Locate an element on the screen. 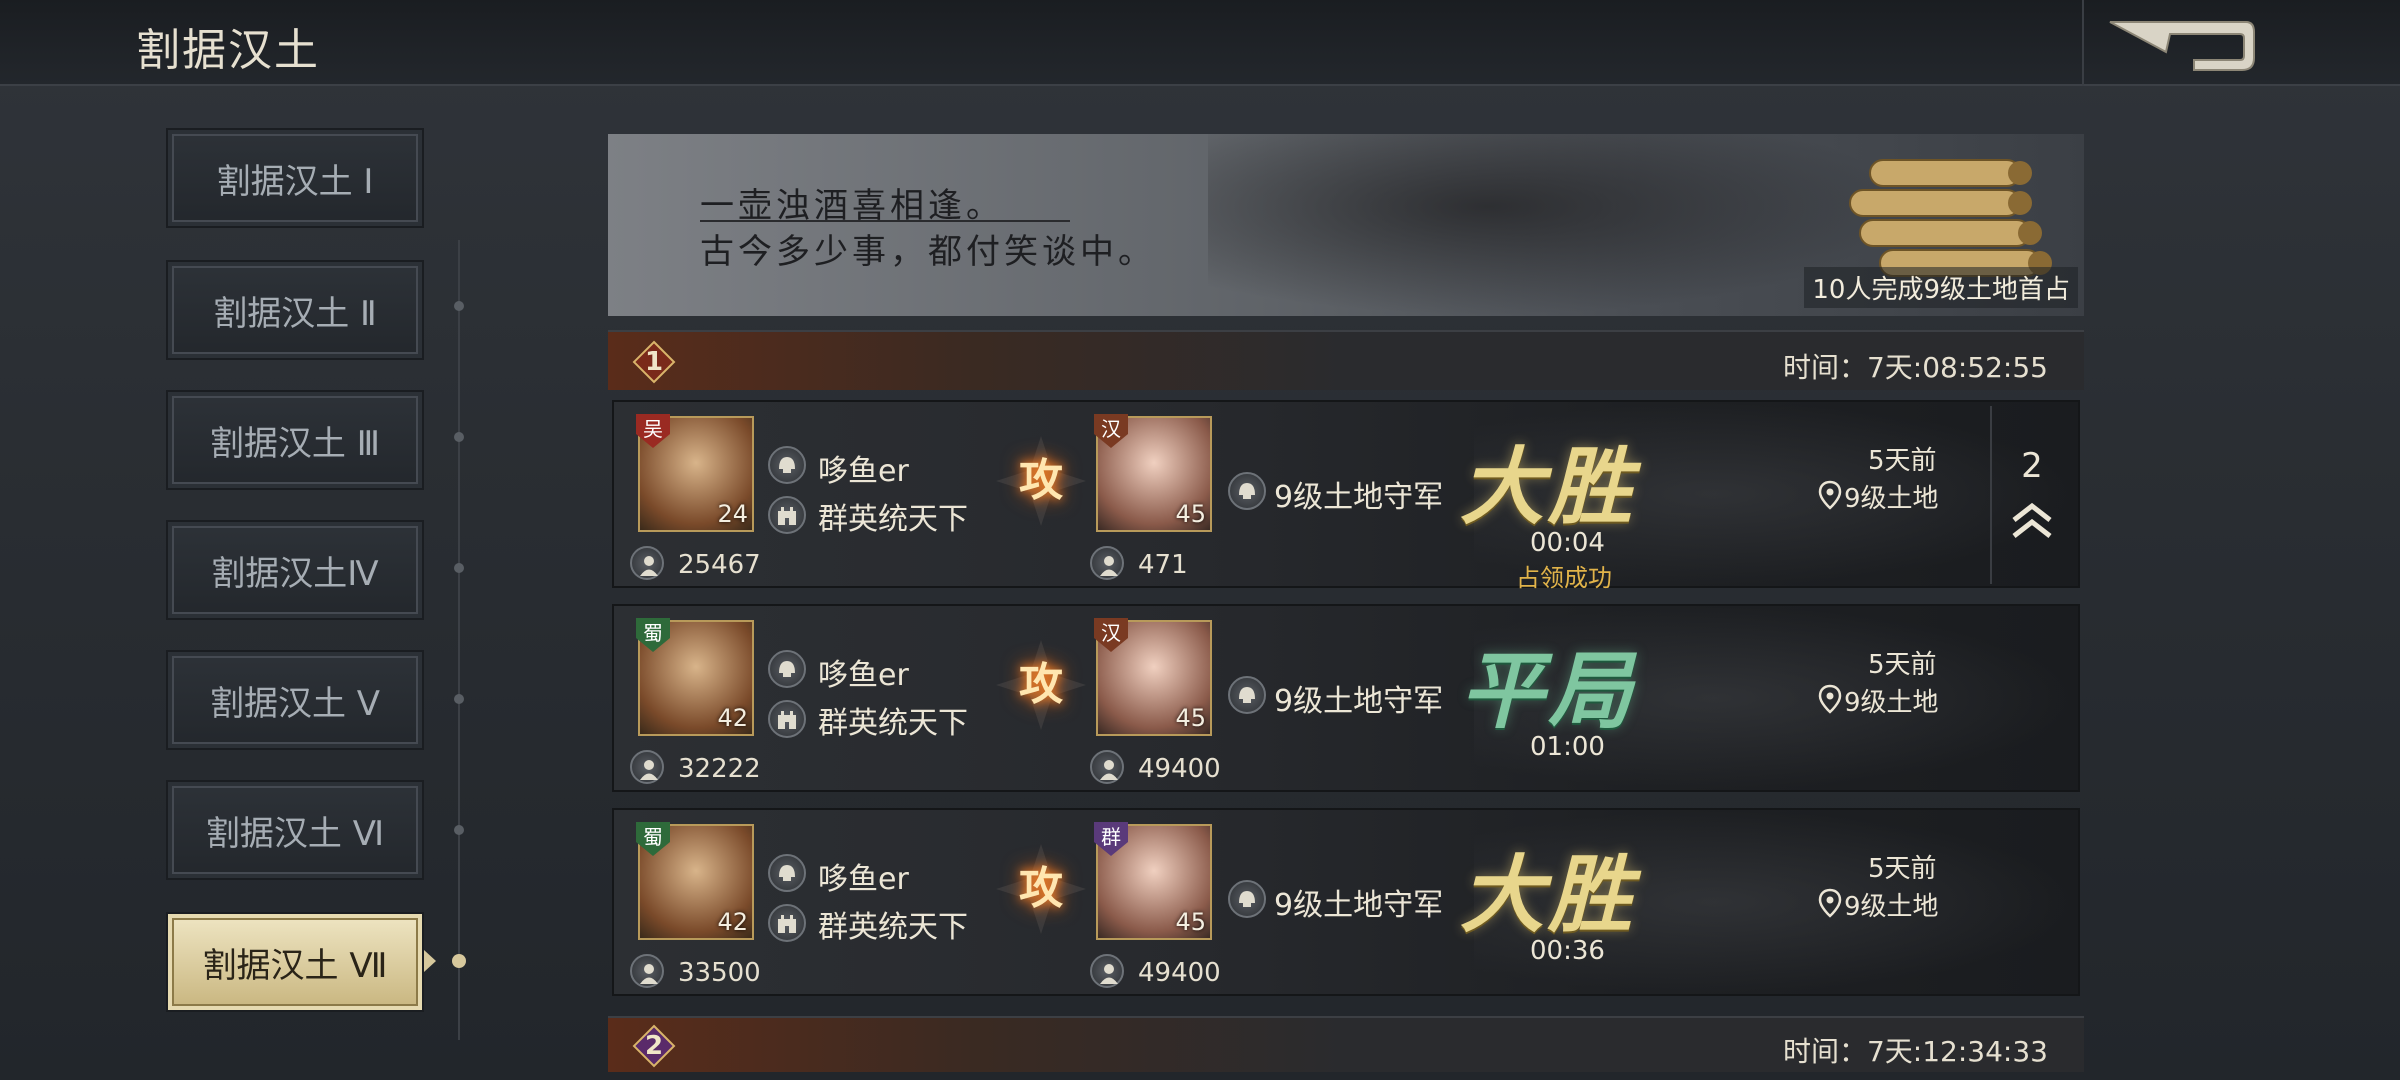  sidebar-item-7: 割据汉土 Ⅶ is located at coordinates (295, 962).